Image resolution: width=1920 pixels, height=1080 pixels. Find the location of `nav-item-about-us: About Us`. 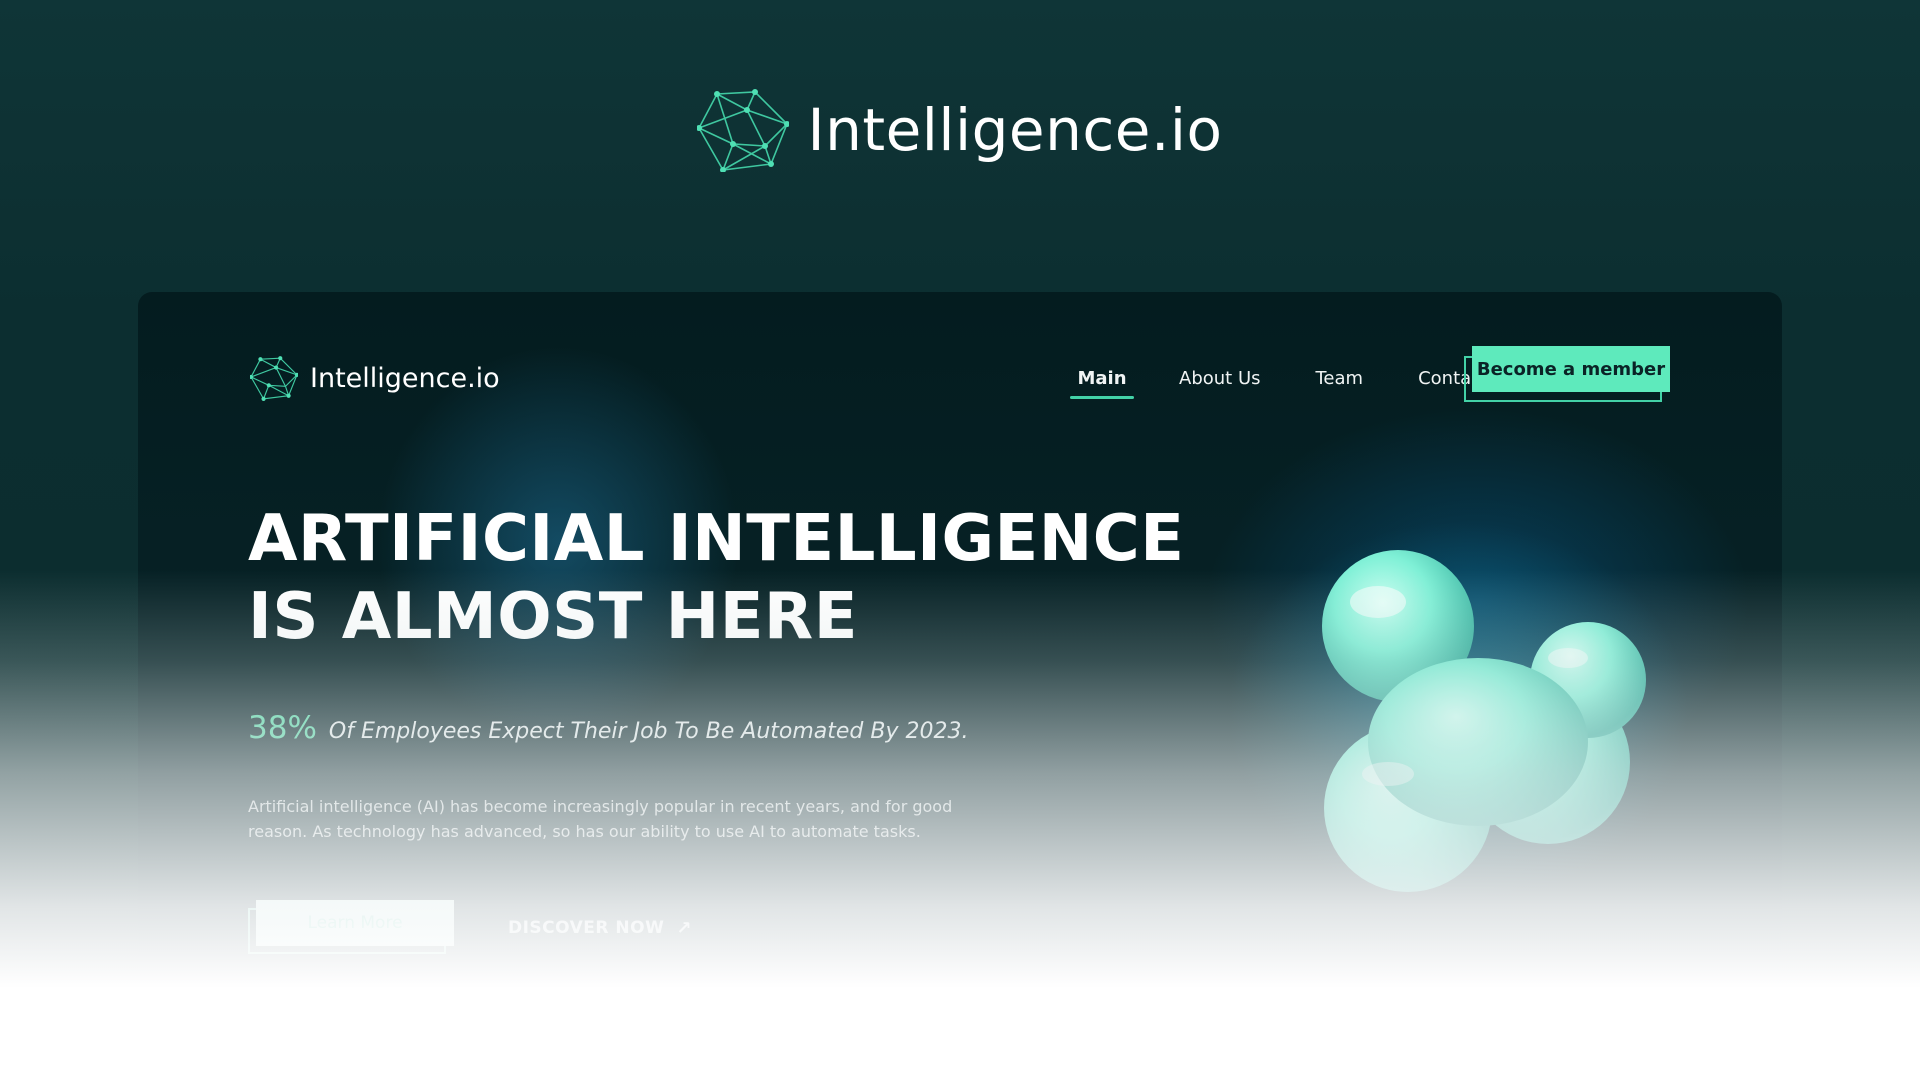

nav-item-about-us: About Us is located at coordinates (1220, 378).